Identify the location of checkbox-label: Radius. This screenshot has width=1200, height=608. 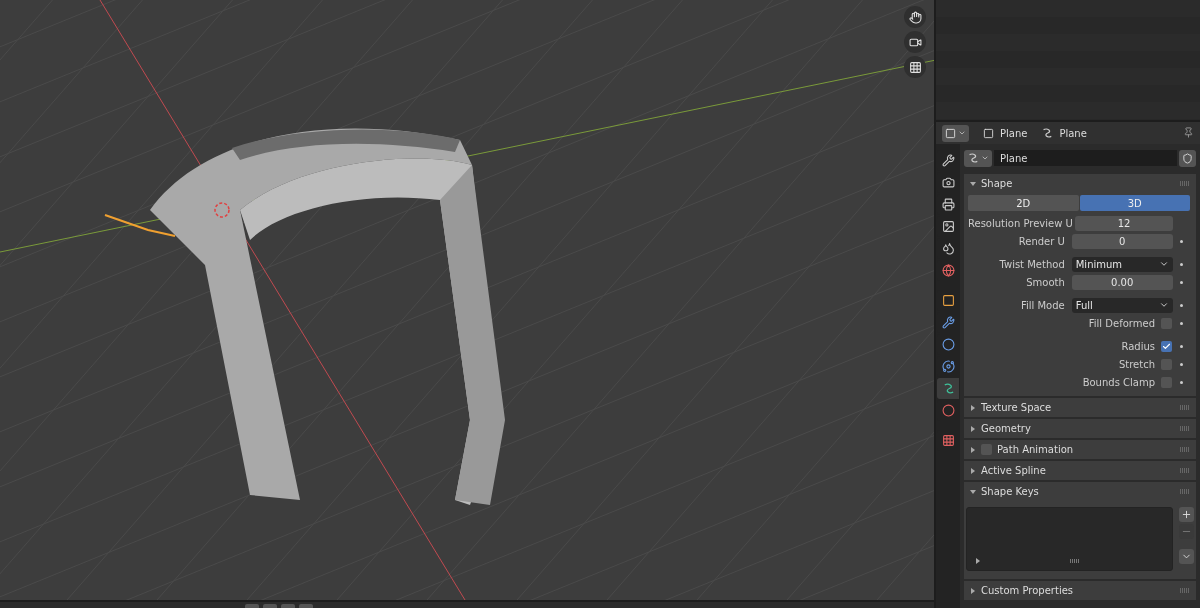
(1138, 346).